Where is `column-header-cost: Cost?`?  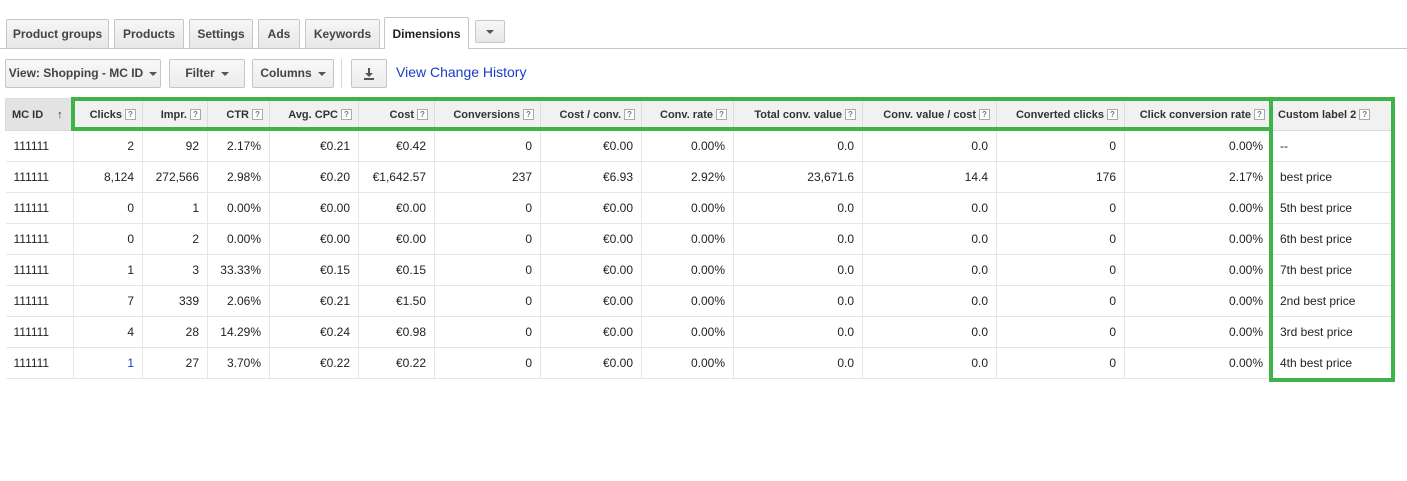
column-header-cost: Cost? is located at coordinates (396, 114).